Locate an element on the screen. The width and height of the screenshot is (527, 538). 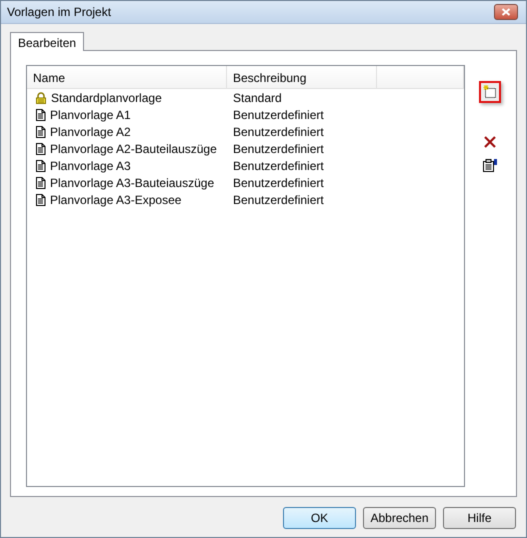
template-name: Standardplanvorlage is located at coordinates (106, 97).